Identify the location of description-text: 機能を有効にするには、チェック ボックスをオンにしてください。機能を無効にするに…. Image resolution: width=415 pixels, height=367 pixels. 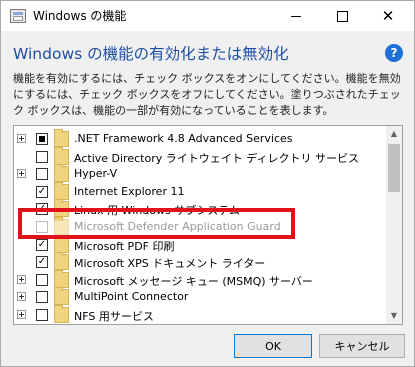
(207, 94).